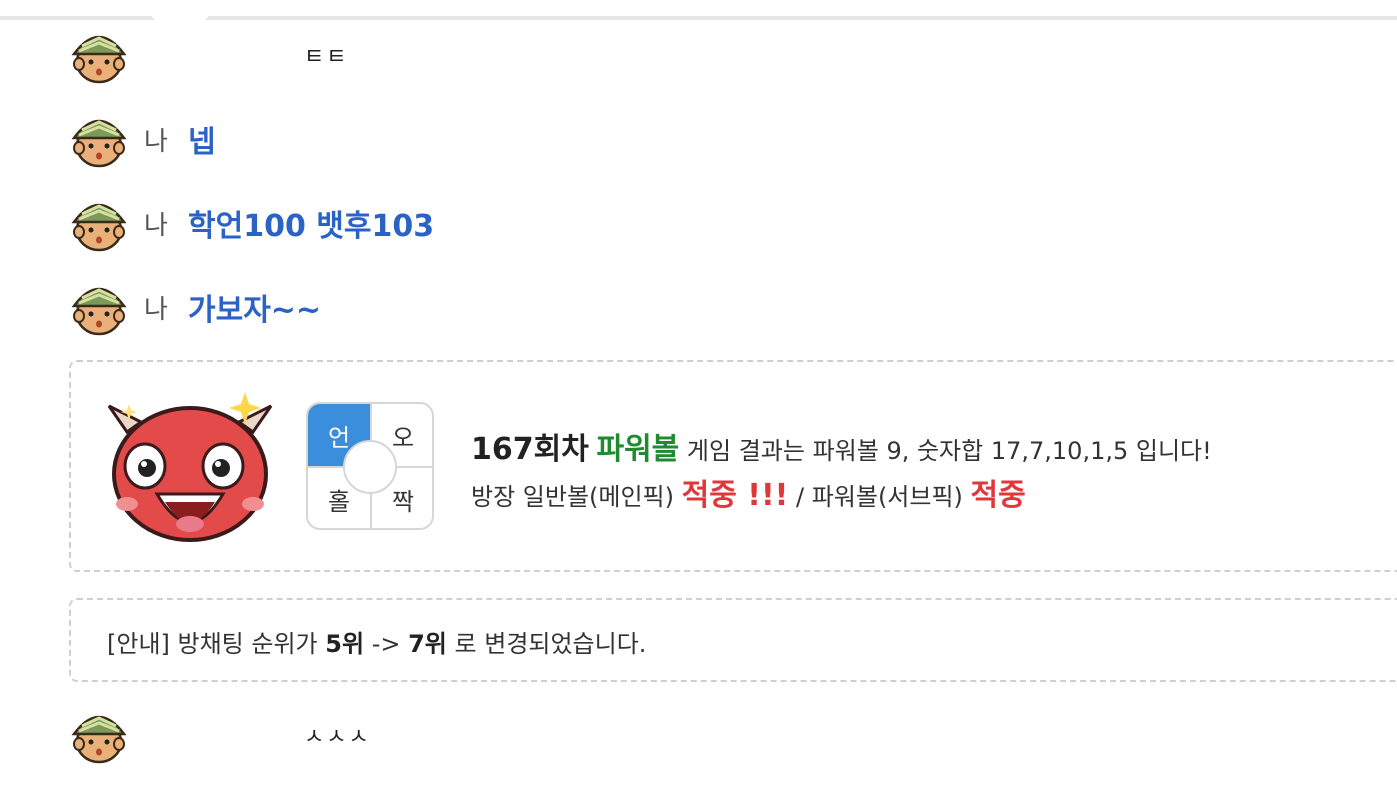 The image size is (1397, 786). What do you see at coordinates (638, 449) in the screenshot?
I see `game-name: 파워볼` at bounding box center [638, 449].